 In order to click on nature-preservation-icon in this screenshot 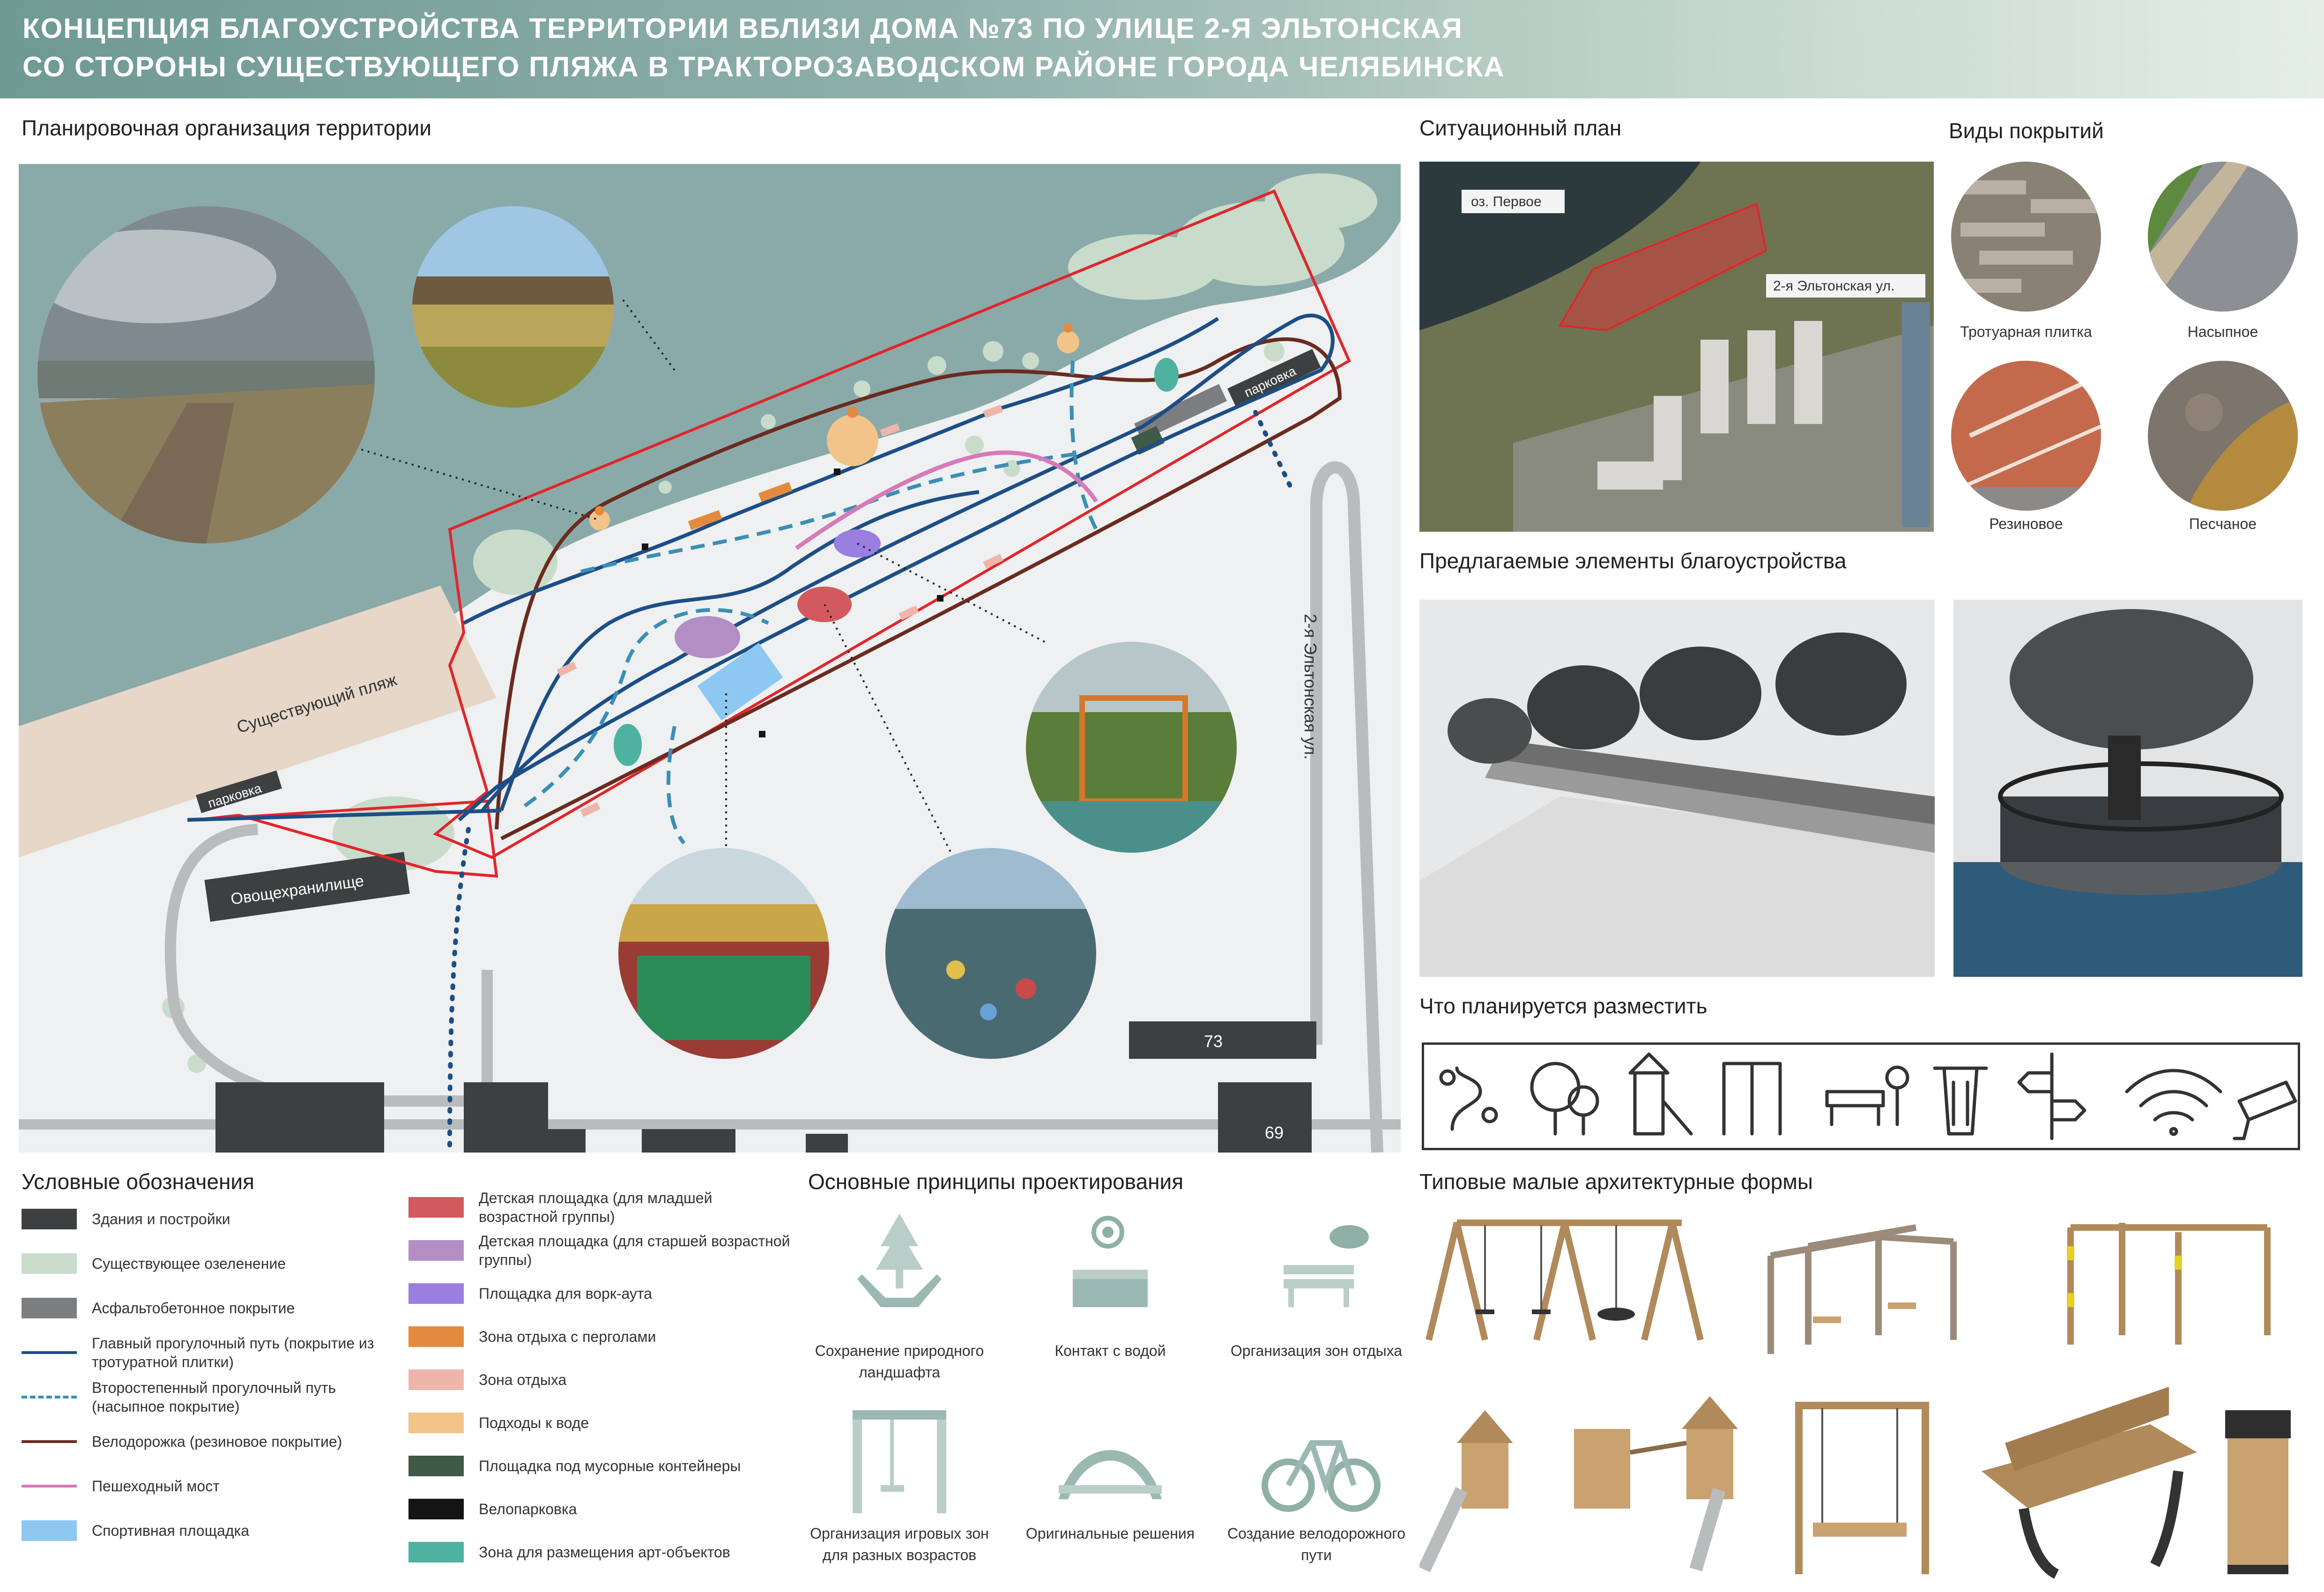, I will do `click(899, 1260)`.